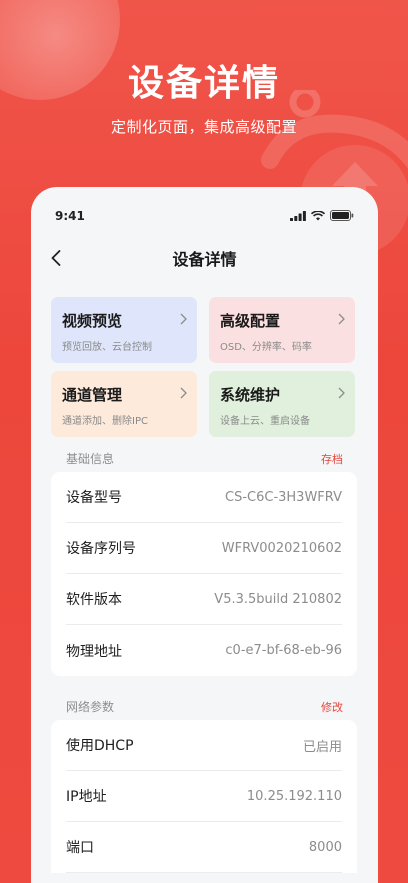  What do you see at coordinates (80, 848) in the screenshot?
I see `row-label: 端口` at bounding box center [80, 848].